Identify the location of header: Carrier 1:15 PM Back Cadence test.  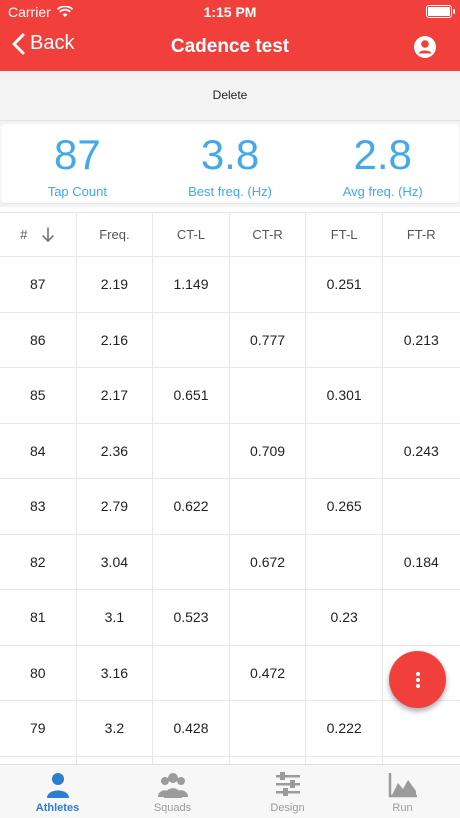
(230, 35).